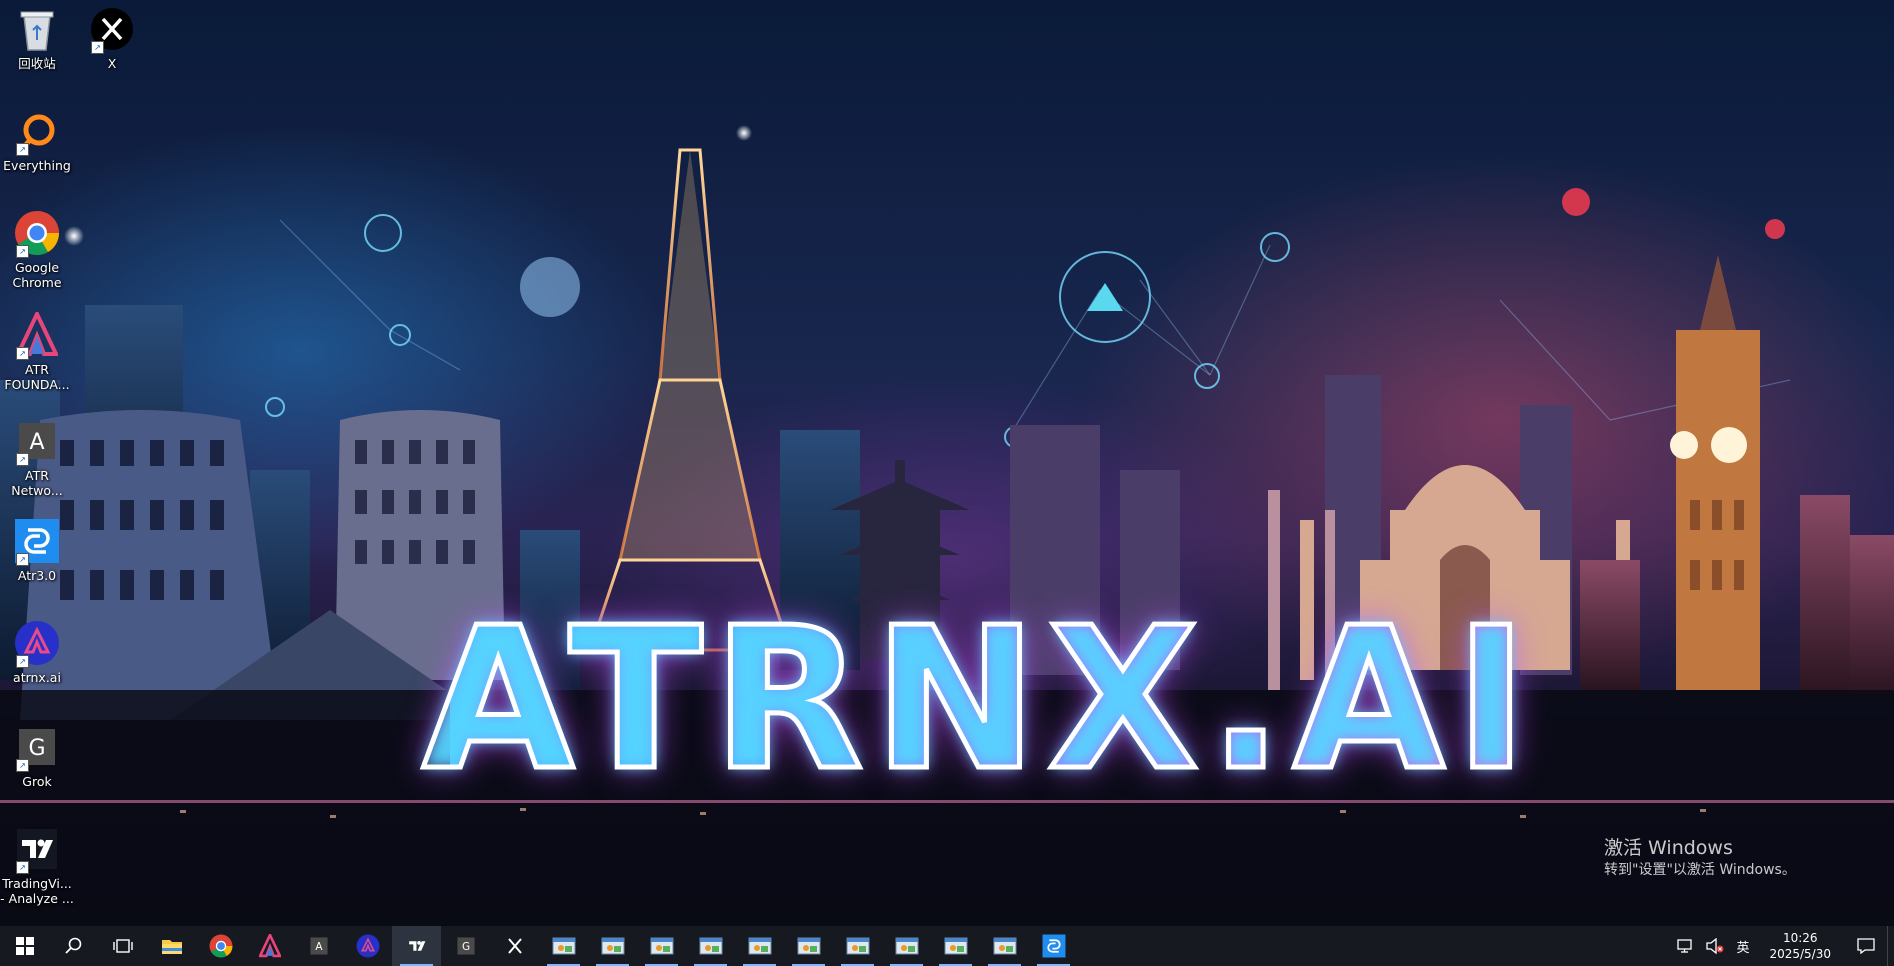 This screenshot has width=1894, height=966. Describe the element at coordinates (112, 30) in the screenshot. I see `x-logo-icon: ↗` at that location.